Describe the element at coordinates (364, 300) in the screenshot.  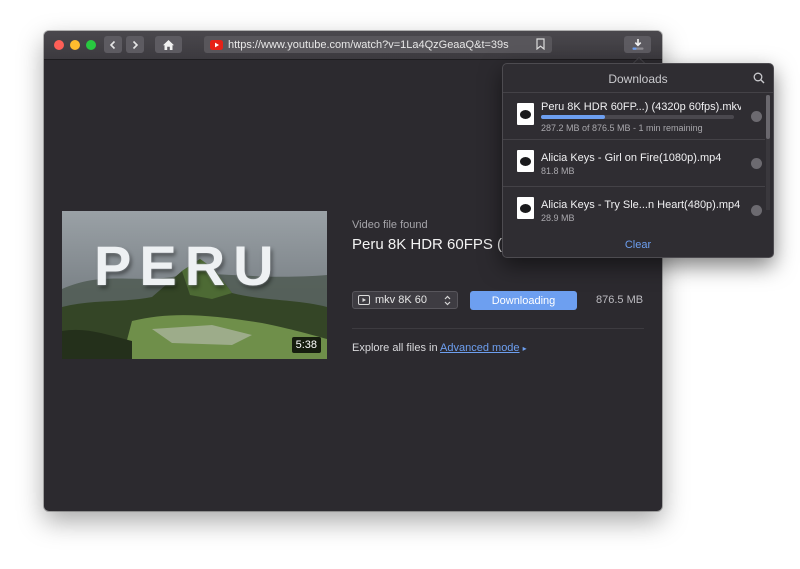
I see `video-file-icon` at that location.